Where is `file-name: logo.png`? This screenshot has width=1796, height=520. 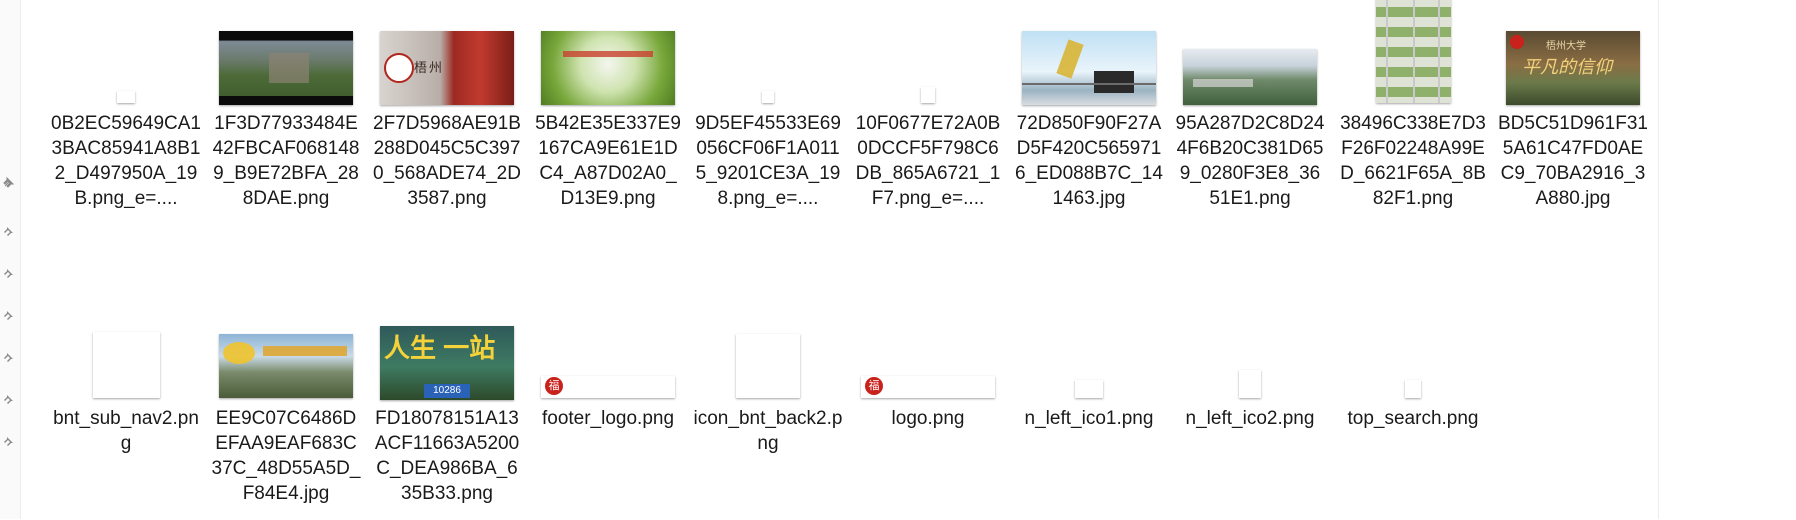
file-name: logo.png is located at coordinates (928, 418).